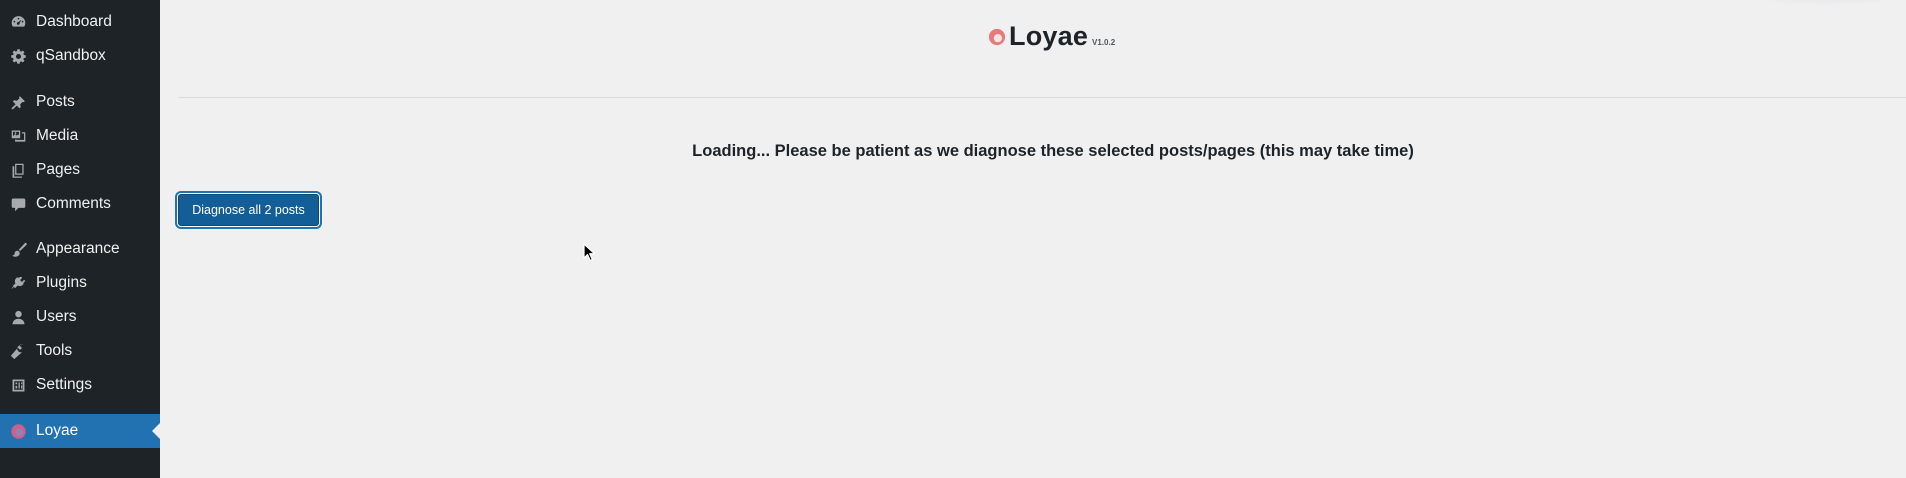 The height and width of the screenshot is (478, 1906). What do you see at coordinates (18, 136) in the screenshot?
I see `media-icon` at bounding box center [18, 136].